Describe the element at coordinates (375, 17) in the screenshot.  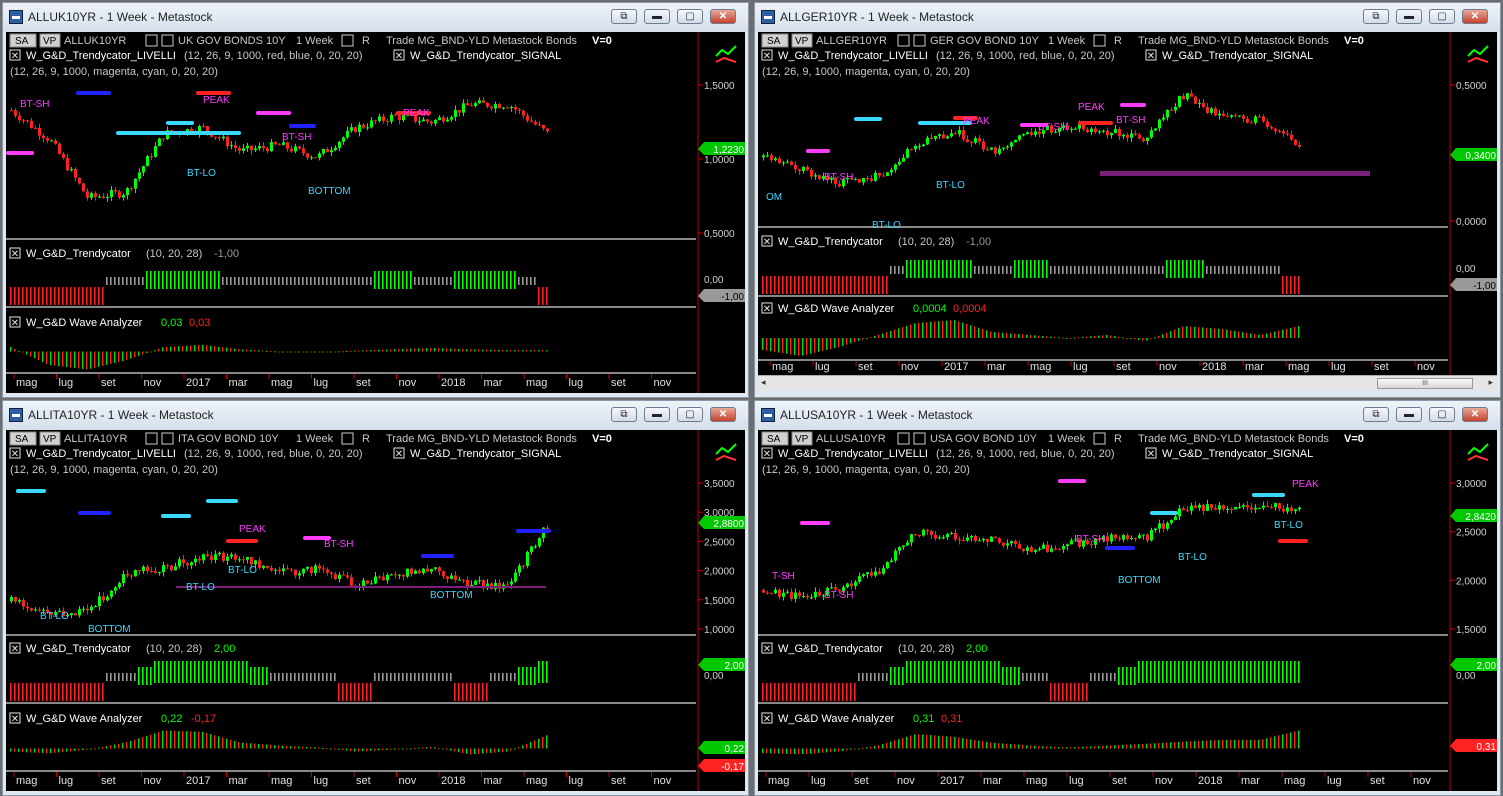
I see `title-bar: ALLUK10YR - 1 Week - Metastock ⧉ ▬ ▢ ✕` at that location.